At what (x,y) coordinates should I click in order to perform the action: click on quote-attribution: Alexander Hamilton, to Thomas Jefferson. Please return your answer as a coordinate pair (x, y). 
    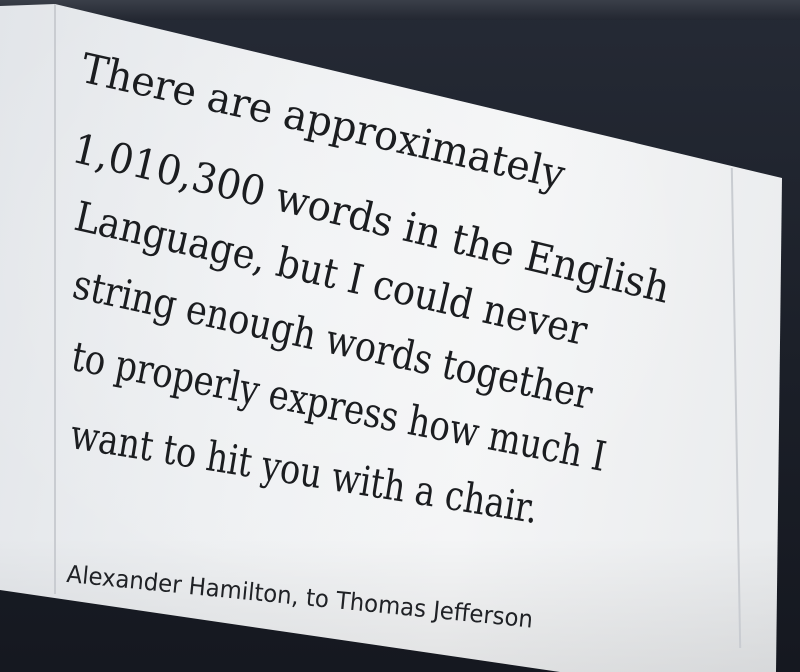
    Looking at the image, I should click on (300, 597).